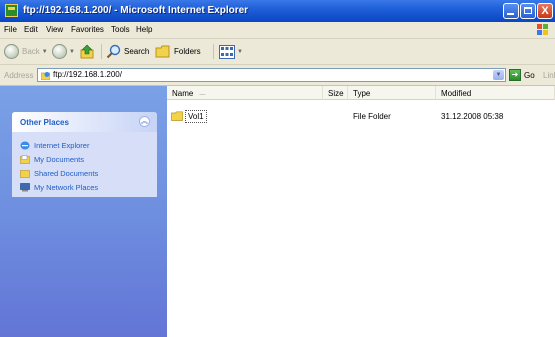  What do you see at coordinates (84, 122) in the screenshot?
I see `other-places-header: Other Places ︽` at bounding box center [84, 122].